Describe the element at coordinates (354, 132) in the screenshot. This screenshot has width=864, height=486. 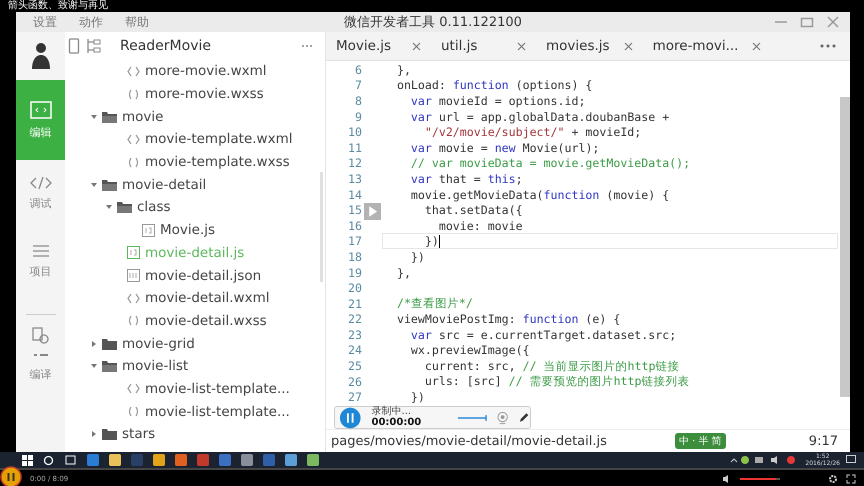
I see `line-number: 10` at that location.